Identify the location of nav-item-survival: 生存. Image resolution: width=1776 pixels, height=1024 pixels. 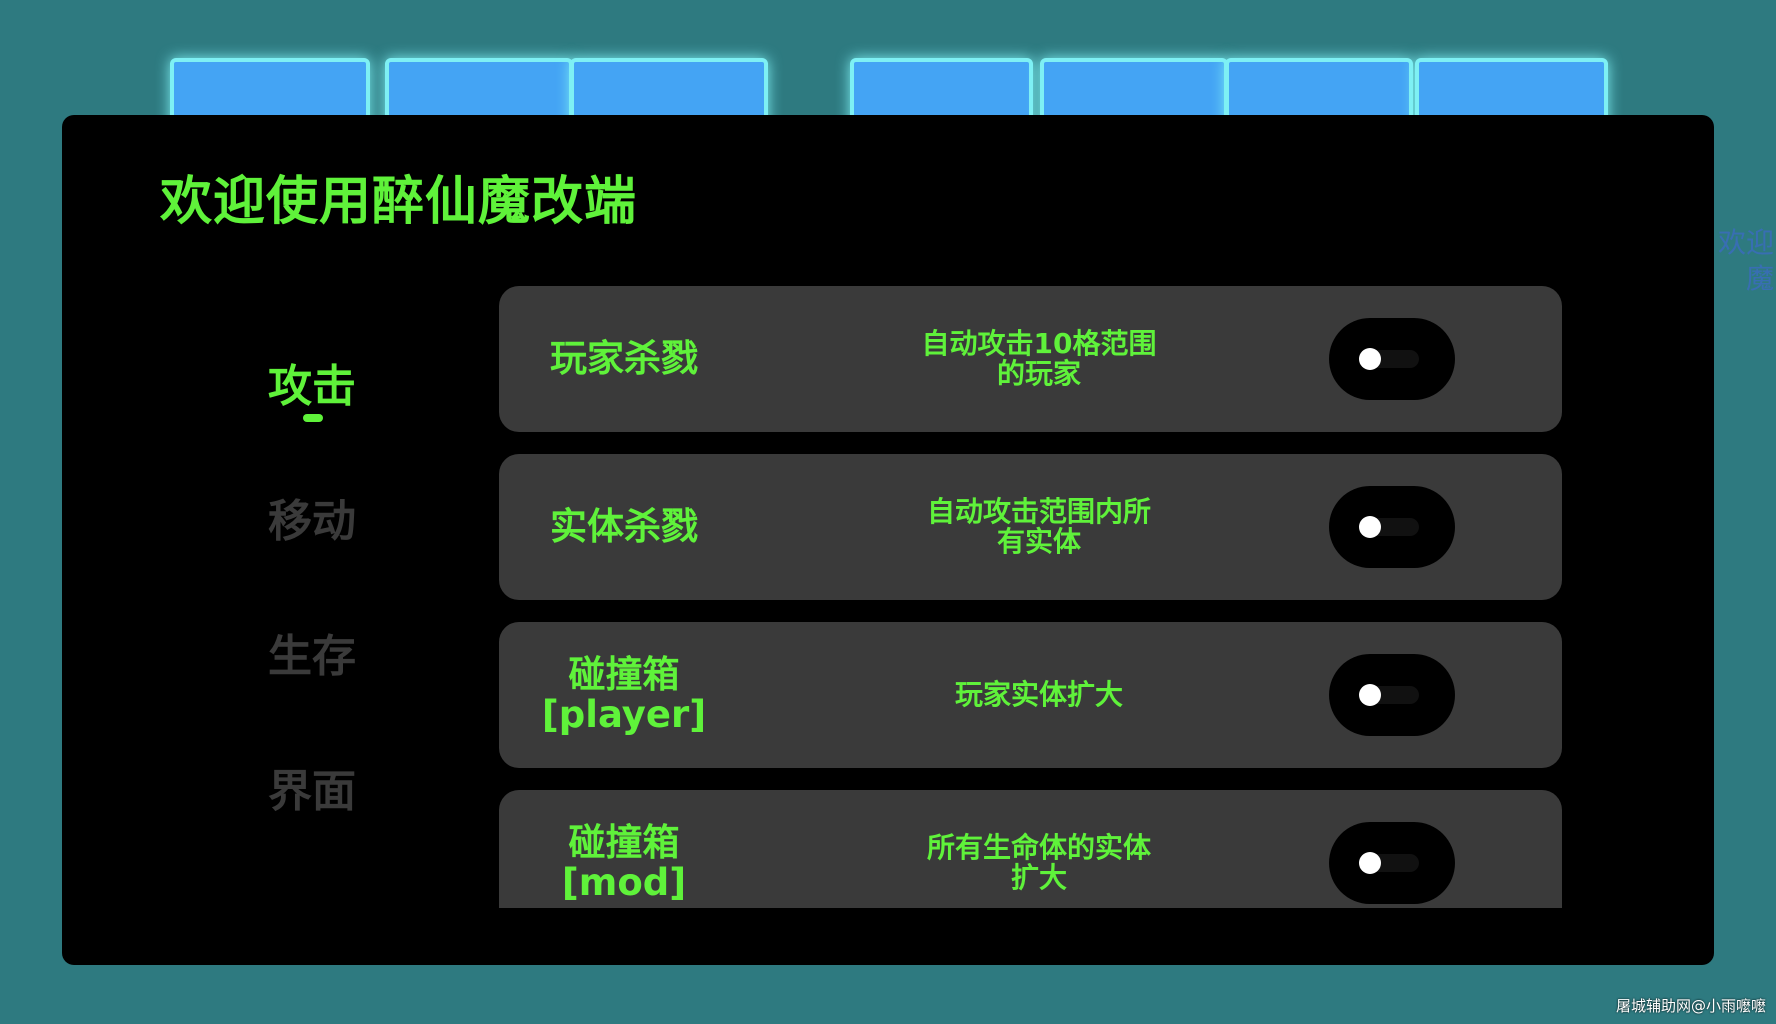
(312, 652).